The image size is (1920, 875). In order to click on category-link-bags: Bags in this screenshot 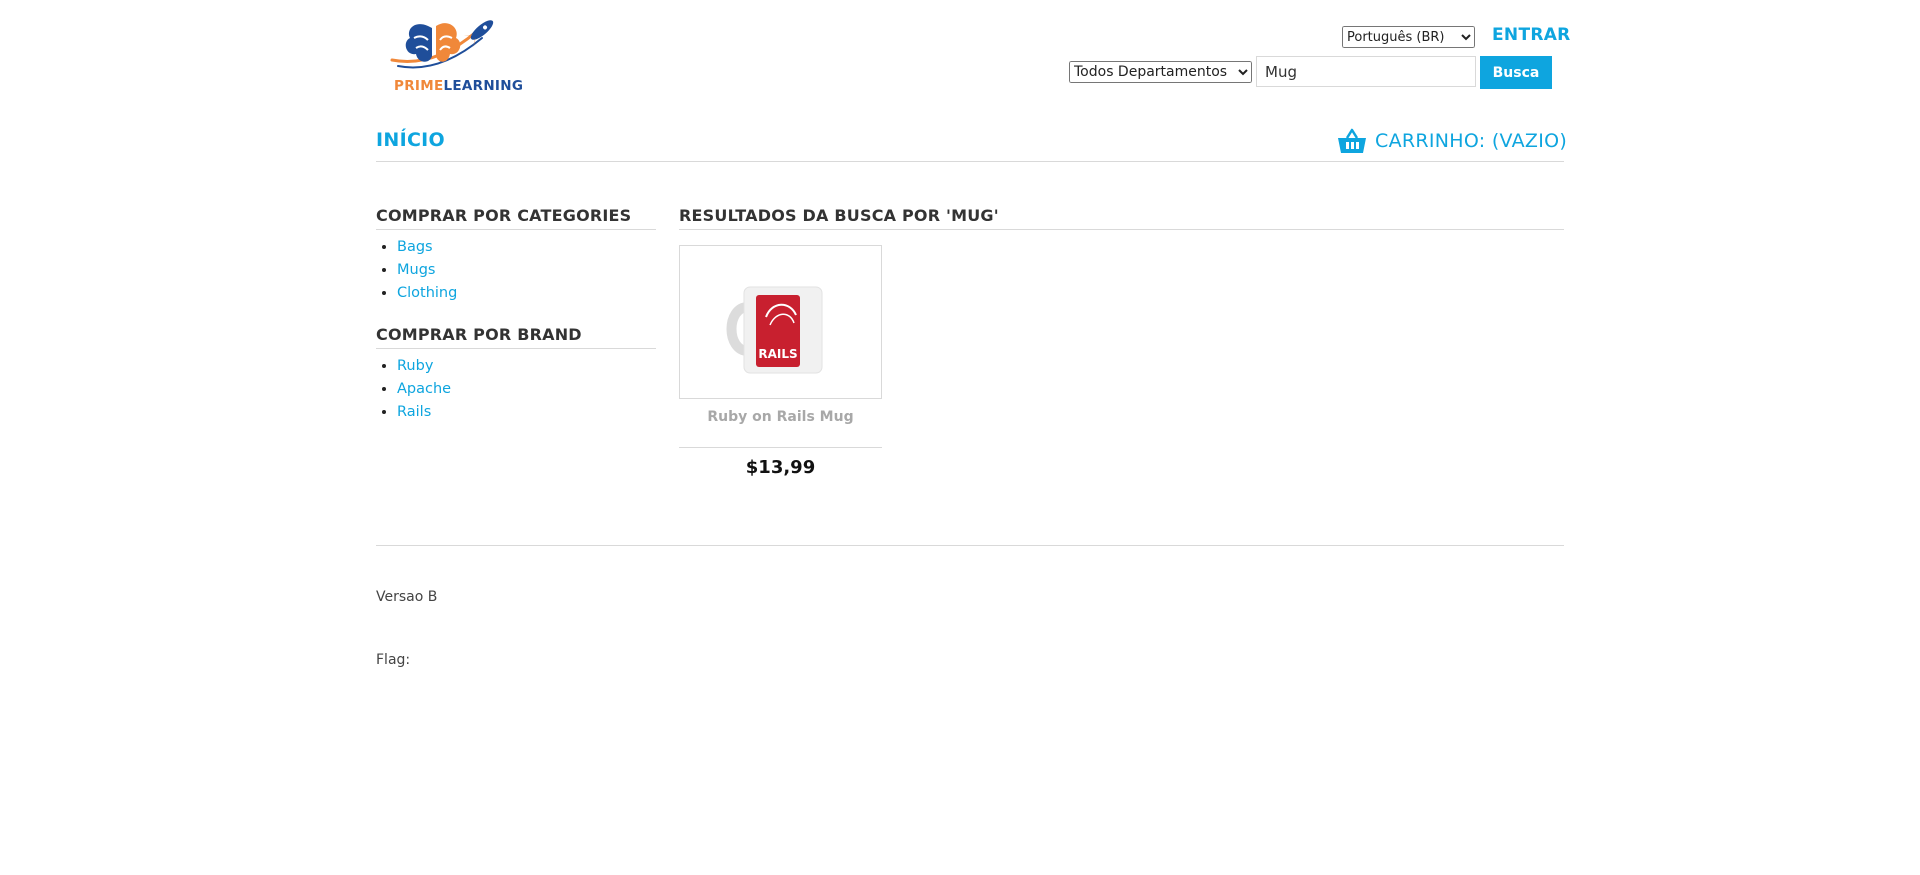, I will do `click(415, 247)`.